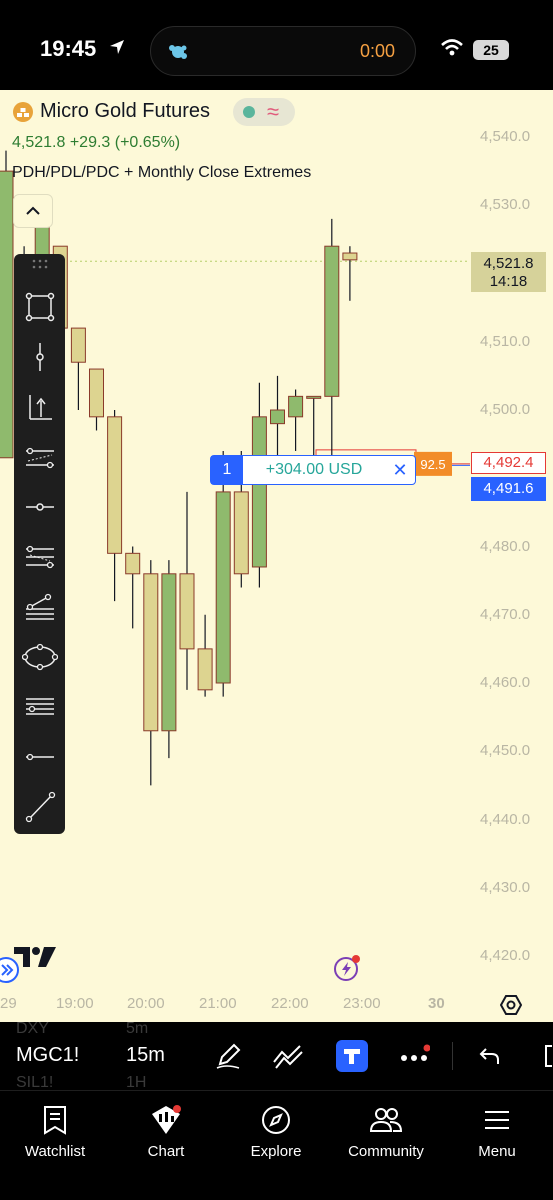  Describe the element at coordinates (508, 489) in the screenshot. I see `position-price-tag: 4,491.6` at that location.